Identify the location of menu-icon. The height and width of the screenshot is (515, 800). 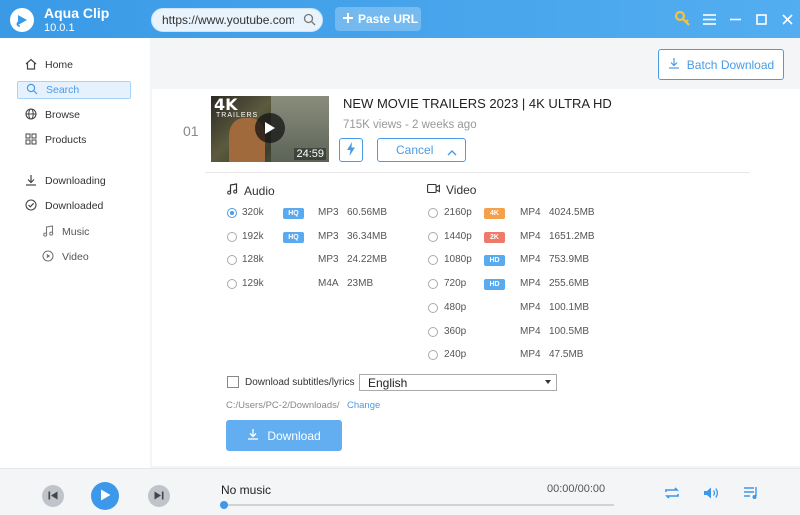
(709, 19).